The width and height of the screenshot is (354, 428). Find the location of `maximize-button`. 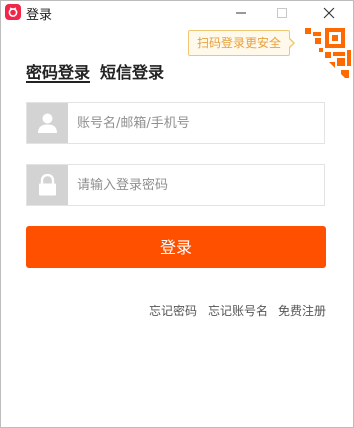

maximize-button is located at coordinates (282, 13).